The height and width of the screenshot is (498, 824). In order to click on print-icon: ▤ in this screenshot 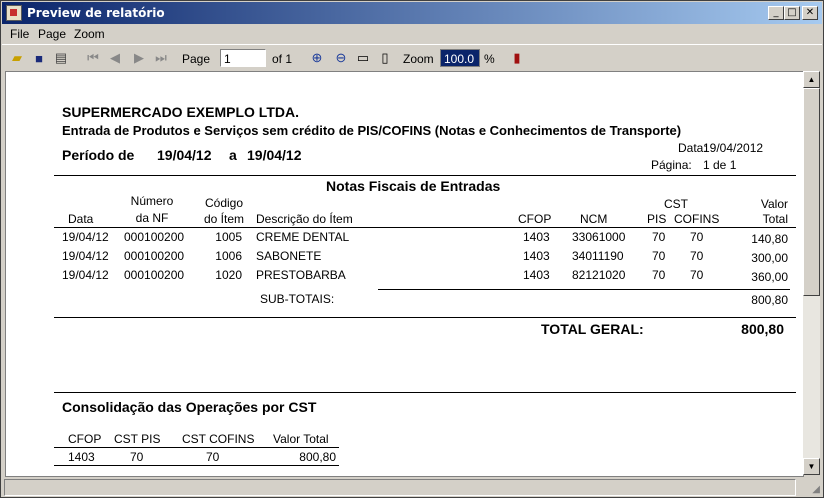, I will do `click(61, 58)`.